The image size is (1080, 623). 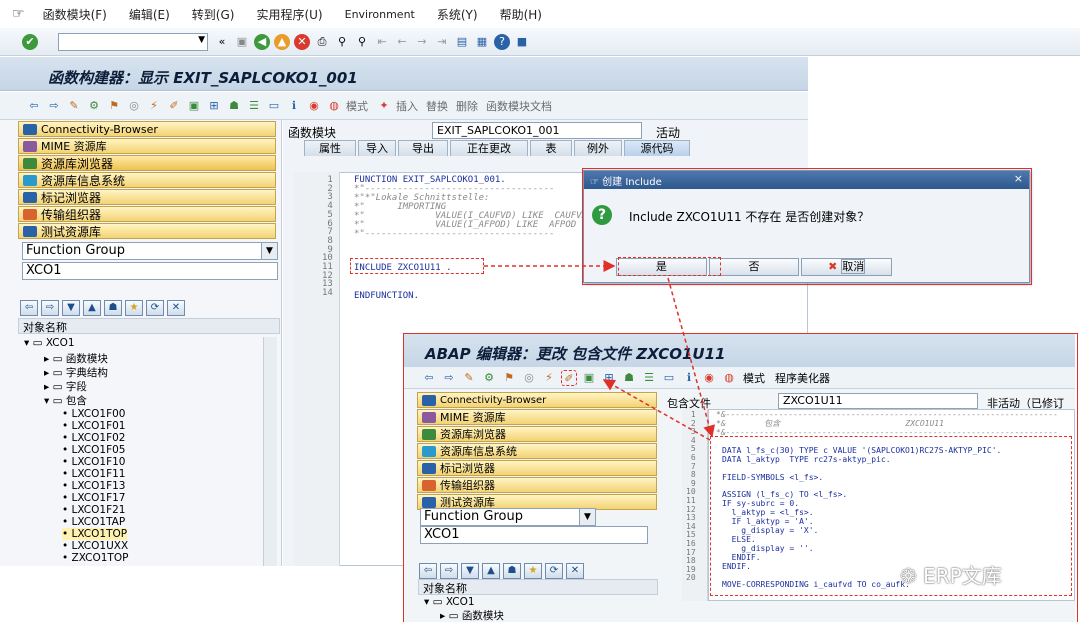 I want to click on object-list-icon: ▣, so click(x=194, y=106).